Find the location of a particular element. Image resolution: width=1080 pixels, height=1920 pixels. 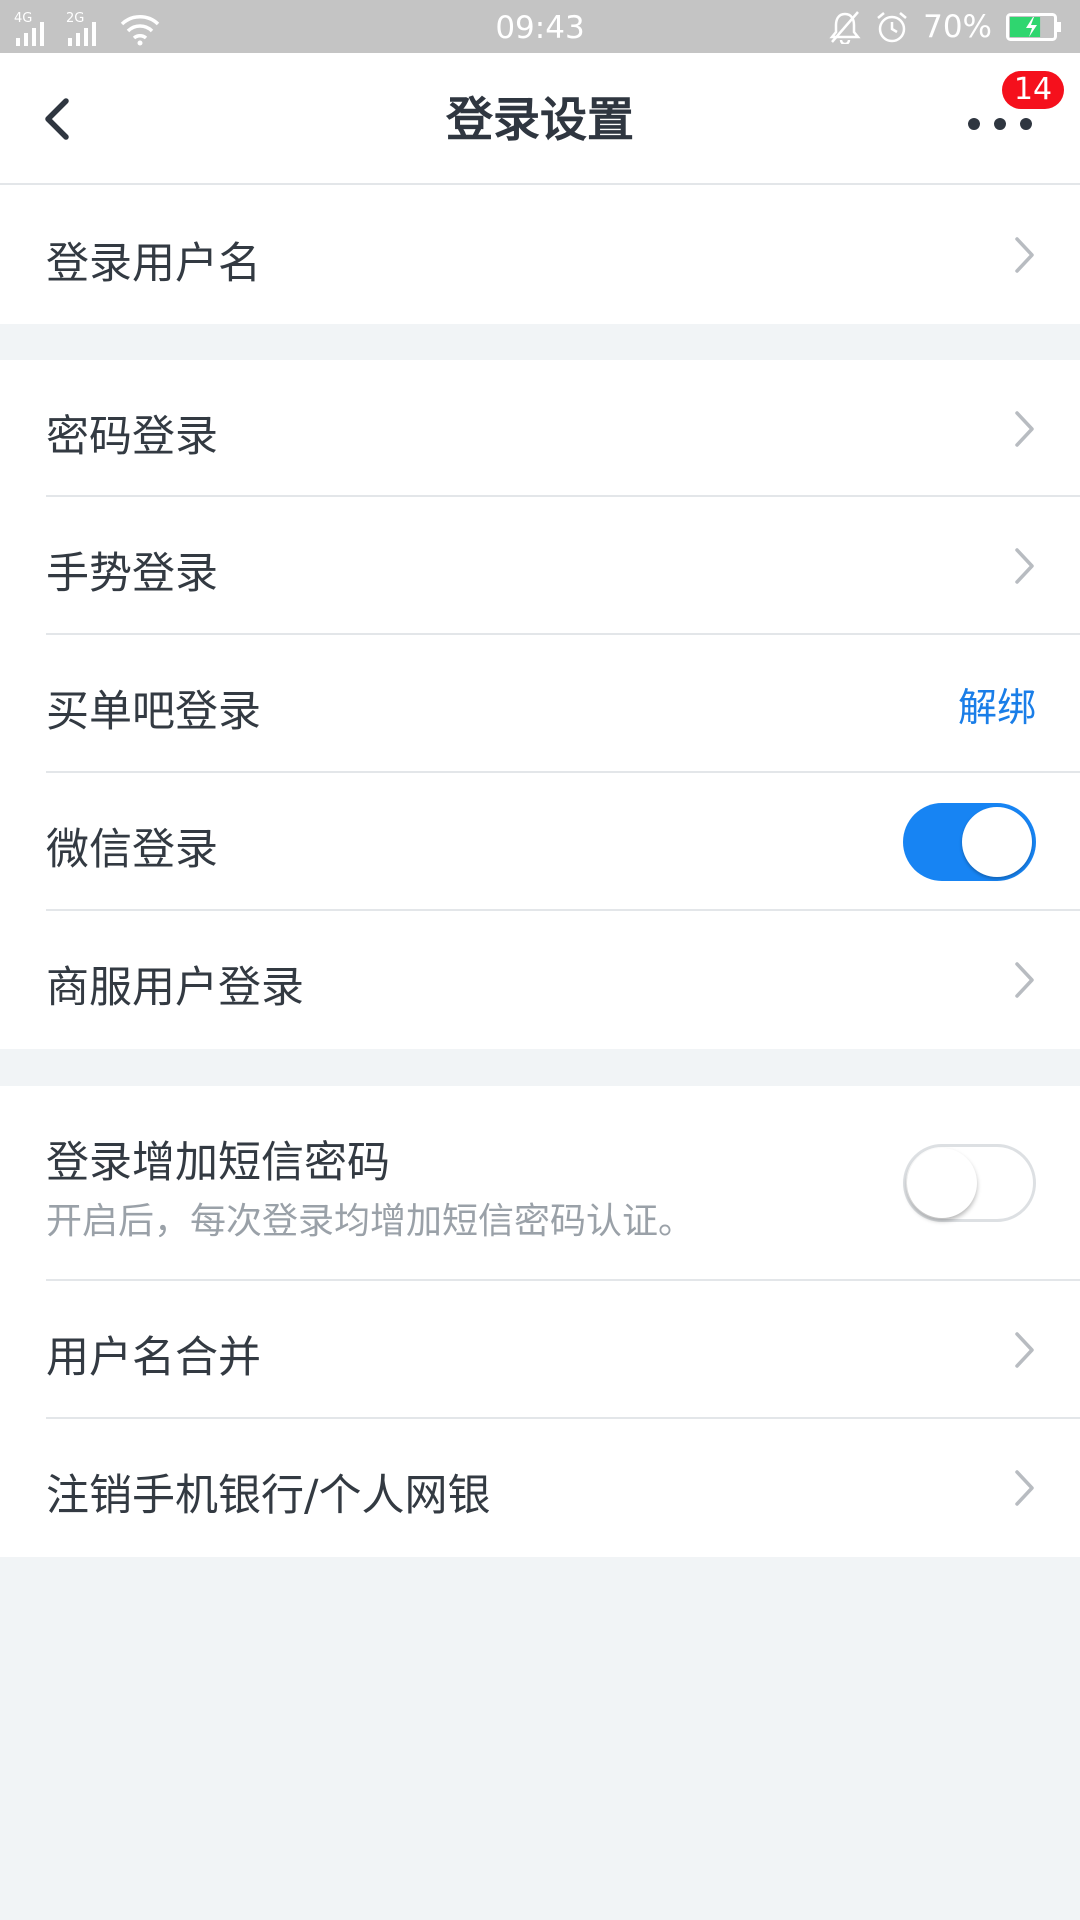

alarm-icon is located at coordinates (892, 27).